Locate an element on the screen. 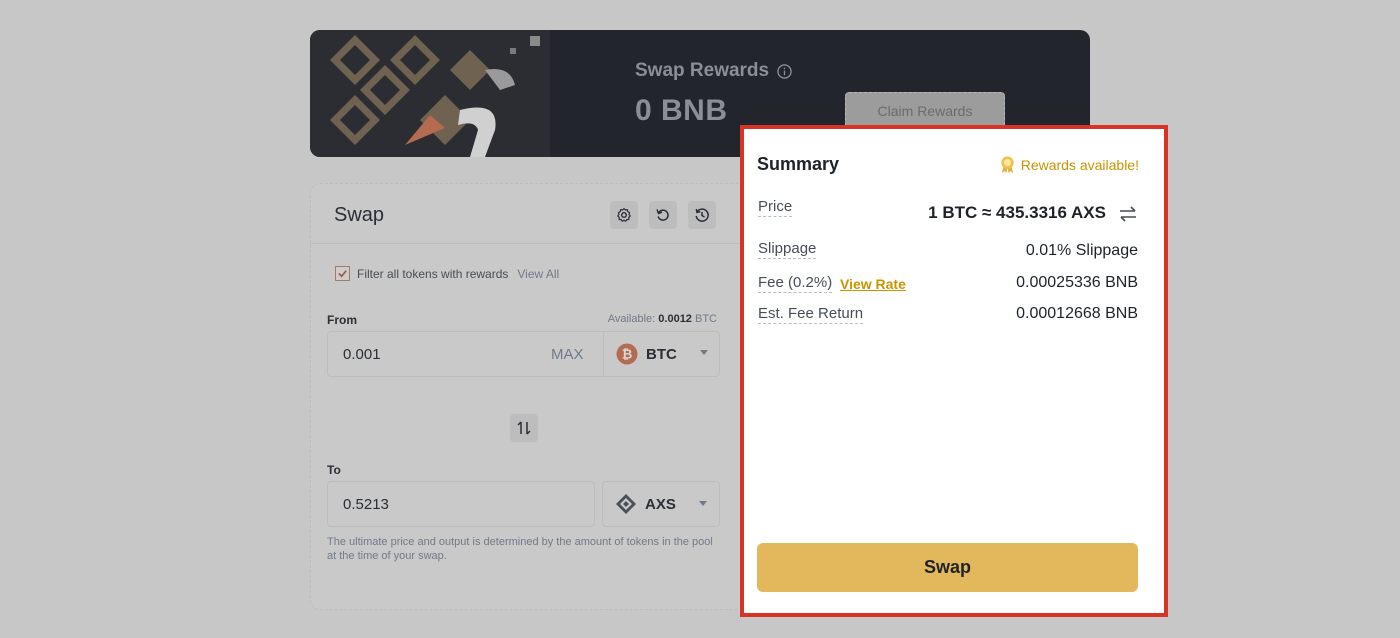 This screenshot has width=1400, height=638. rewards-available-text: Rewards available! is located at coordinates (1079, 164).